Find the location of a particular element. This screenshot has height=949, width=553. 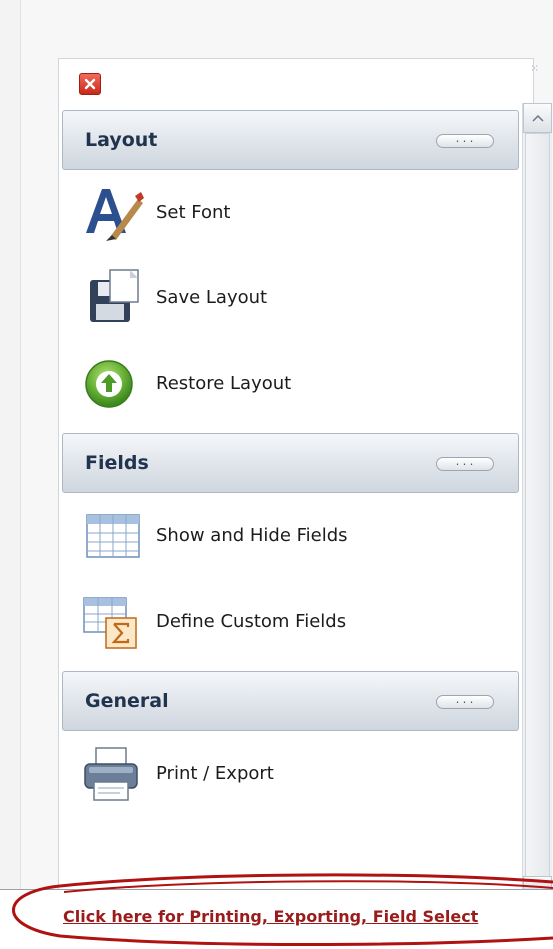

item-label: Define Custom Fields is located at coordinates (251, 621).